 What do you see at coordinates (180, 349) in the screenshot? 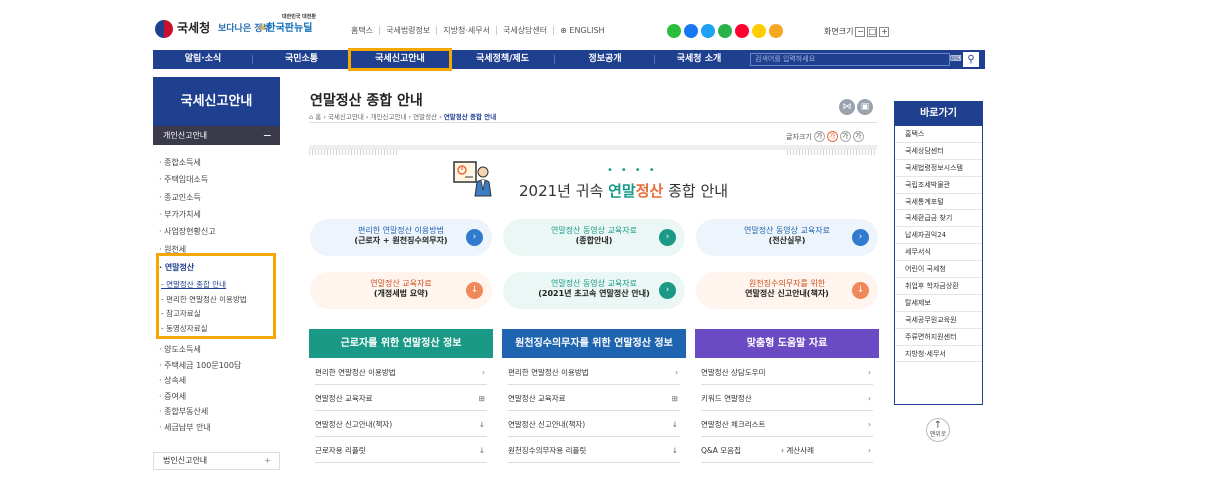
I see `lnb-item: · 양도소득세` at bounding box center [180, 349].